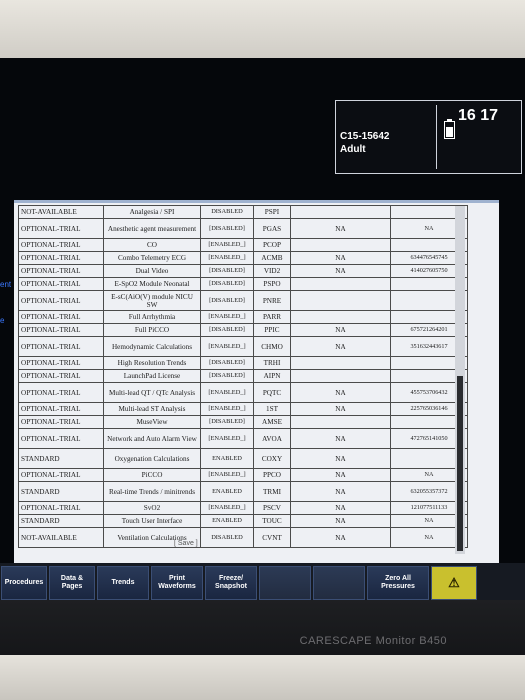 The width and height of the screenshot is (525, 700). What do you see at coordinates (272, 422) in the screenshot?
I see `feature-code-cell: AMSE` at bounding box center [272, 422].